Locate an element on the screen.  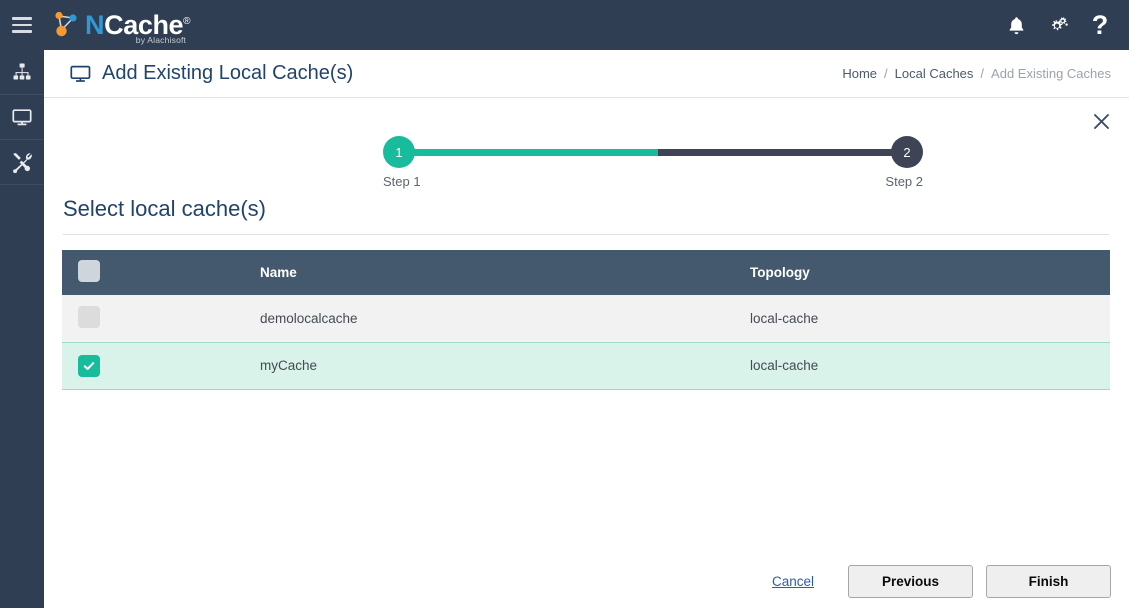
tools-icon is located at coordinates (22, 163).